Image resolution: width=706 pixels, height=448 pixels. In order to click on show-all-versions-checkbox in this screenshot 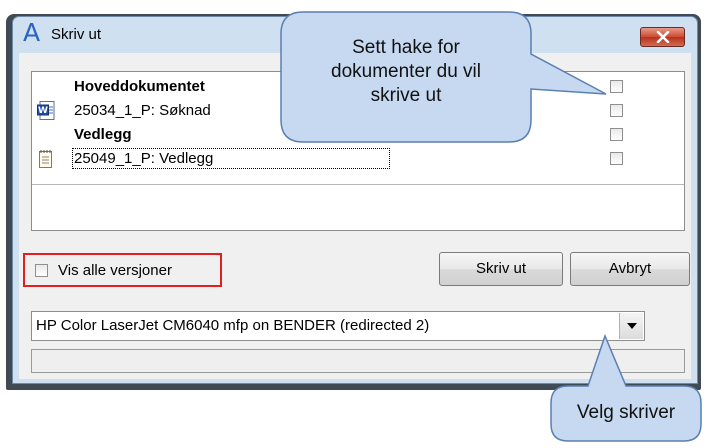, I will do `click(41, 270)`.